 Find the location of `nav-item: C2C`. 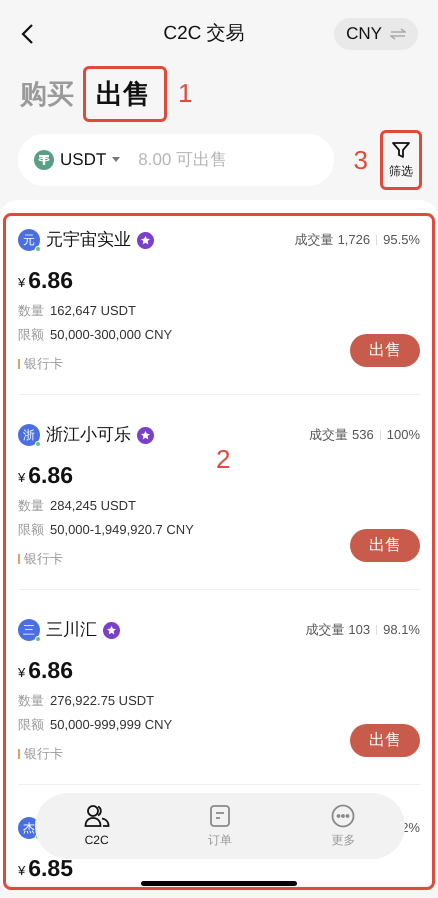

nav-item: C2C is located at coordinates (97, 826).